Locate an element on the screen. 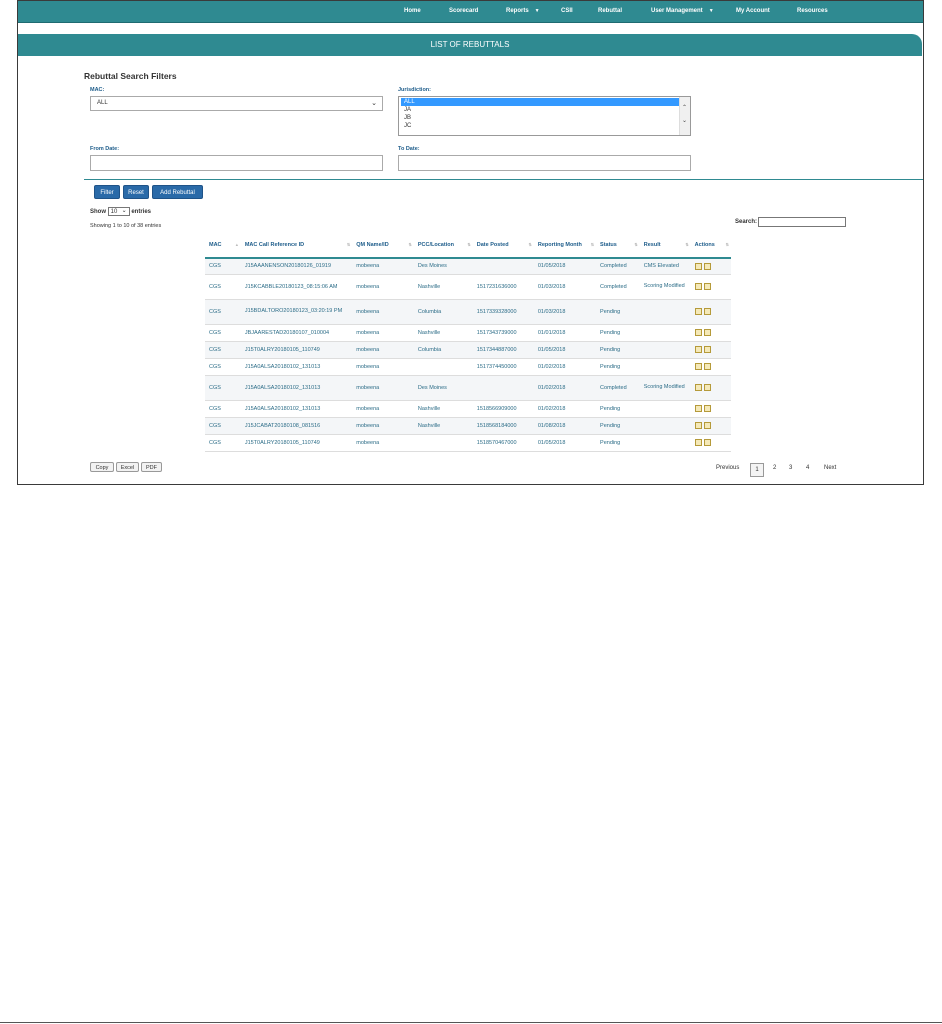 This screenshot has width=942, height=1024. jurisdiction-option-all: ALL is located at coordinates (540, 102).